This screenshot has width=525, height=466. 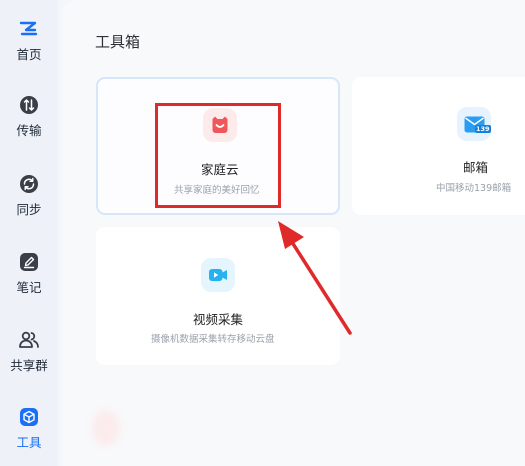 What do you see at coordinates (474, 188) in the screenshot?
I see `card-description: 中国移动139邮箱` at bounding box center [474, 188].